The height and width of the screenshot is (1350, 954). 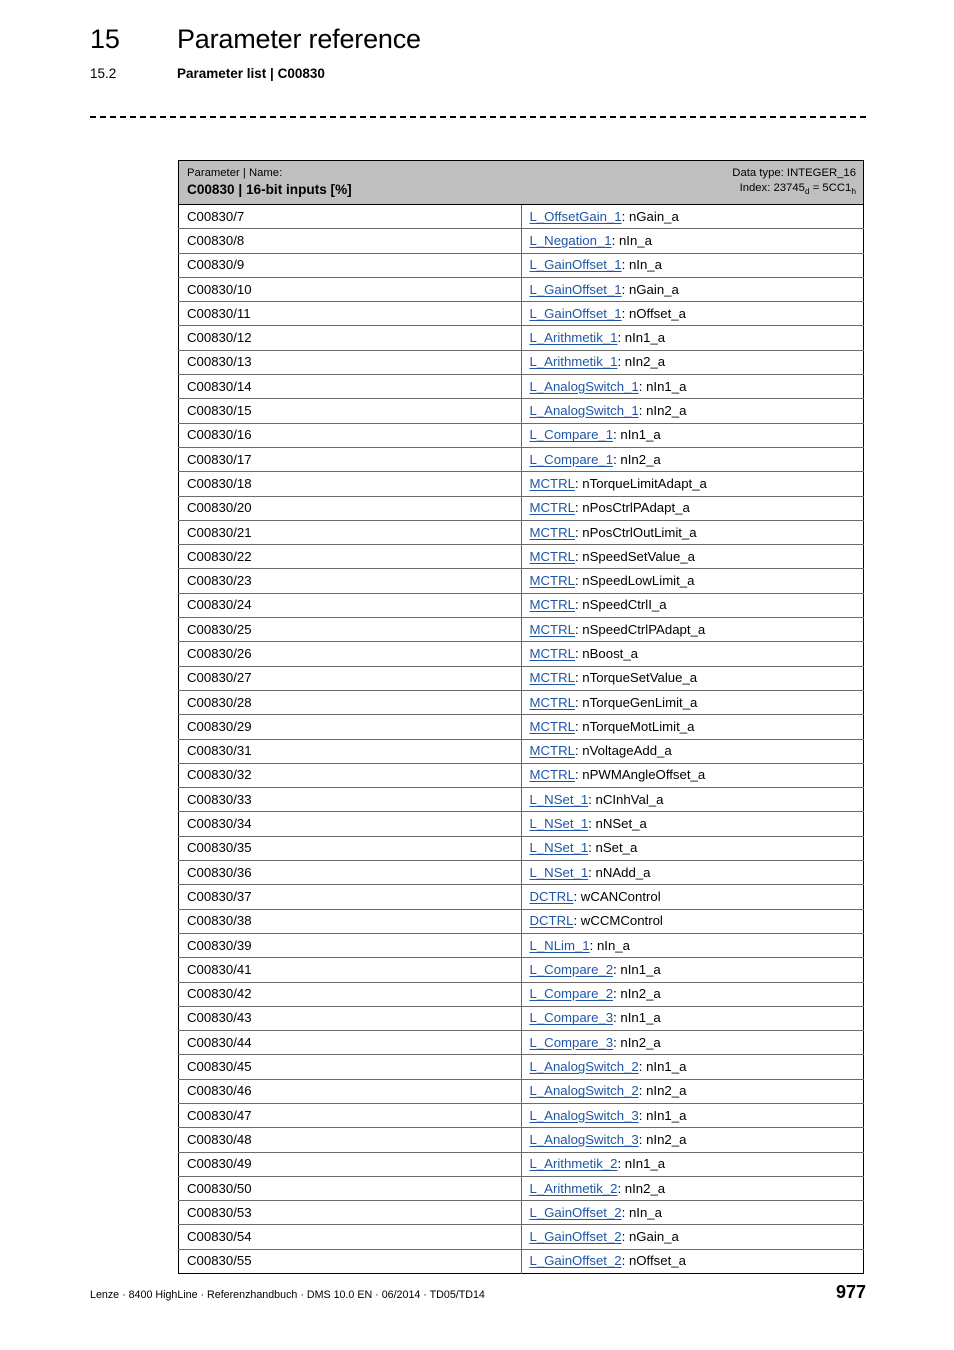 What do you see at coordinates (219, 1164) in the screenshot?
I see `parameter-id-text: C00830/49` at bounding box center [219, 1164].